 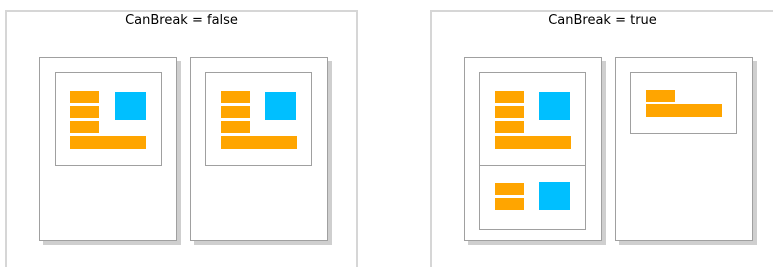 What do you see at coordinates (602, 20) in the screenshot?
I see `canbreak-true-title: CanBreak = true` at bounding box center [602, 20].